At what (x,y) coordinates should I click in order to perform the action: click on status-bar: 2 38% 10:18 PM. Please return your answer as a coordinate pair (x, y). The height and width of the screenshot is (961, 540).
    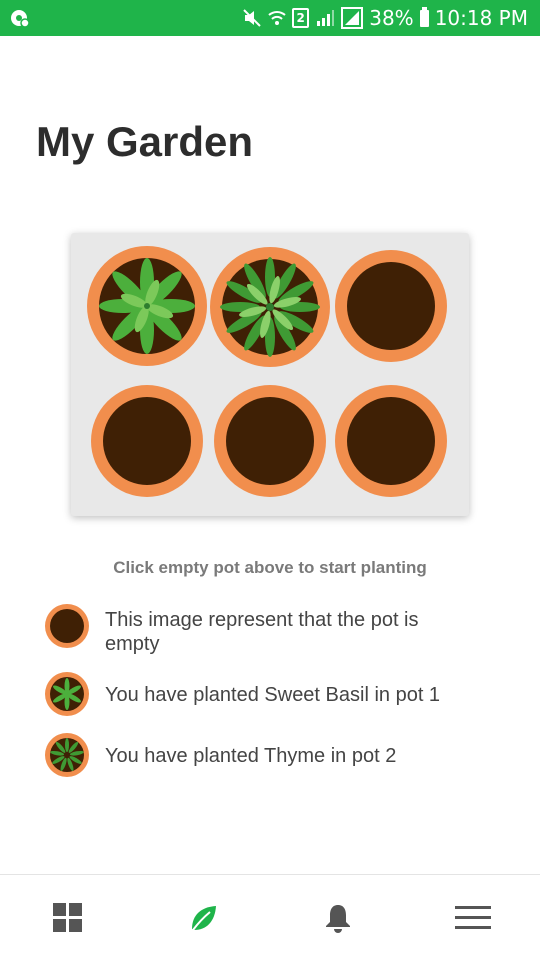
    Looking at the image, I should click on (270, 18).